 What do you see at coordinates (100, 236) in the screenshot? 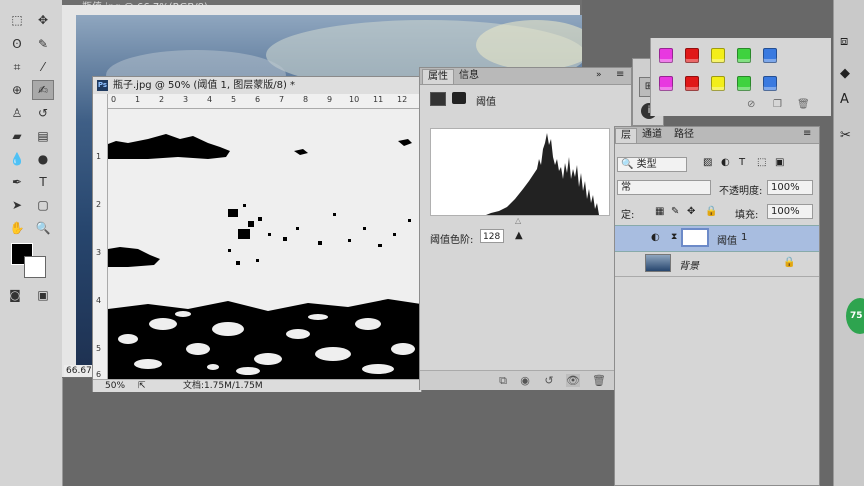
I see `ruler-left: 1 2 3 4 5 6` at bounding box center [100, 236].